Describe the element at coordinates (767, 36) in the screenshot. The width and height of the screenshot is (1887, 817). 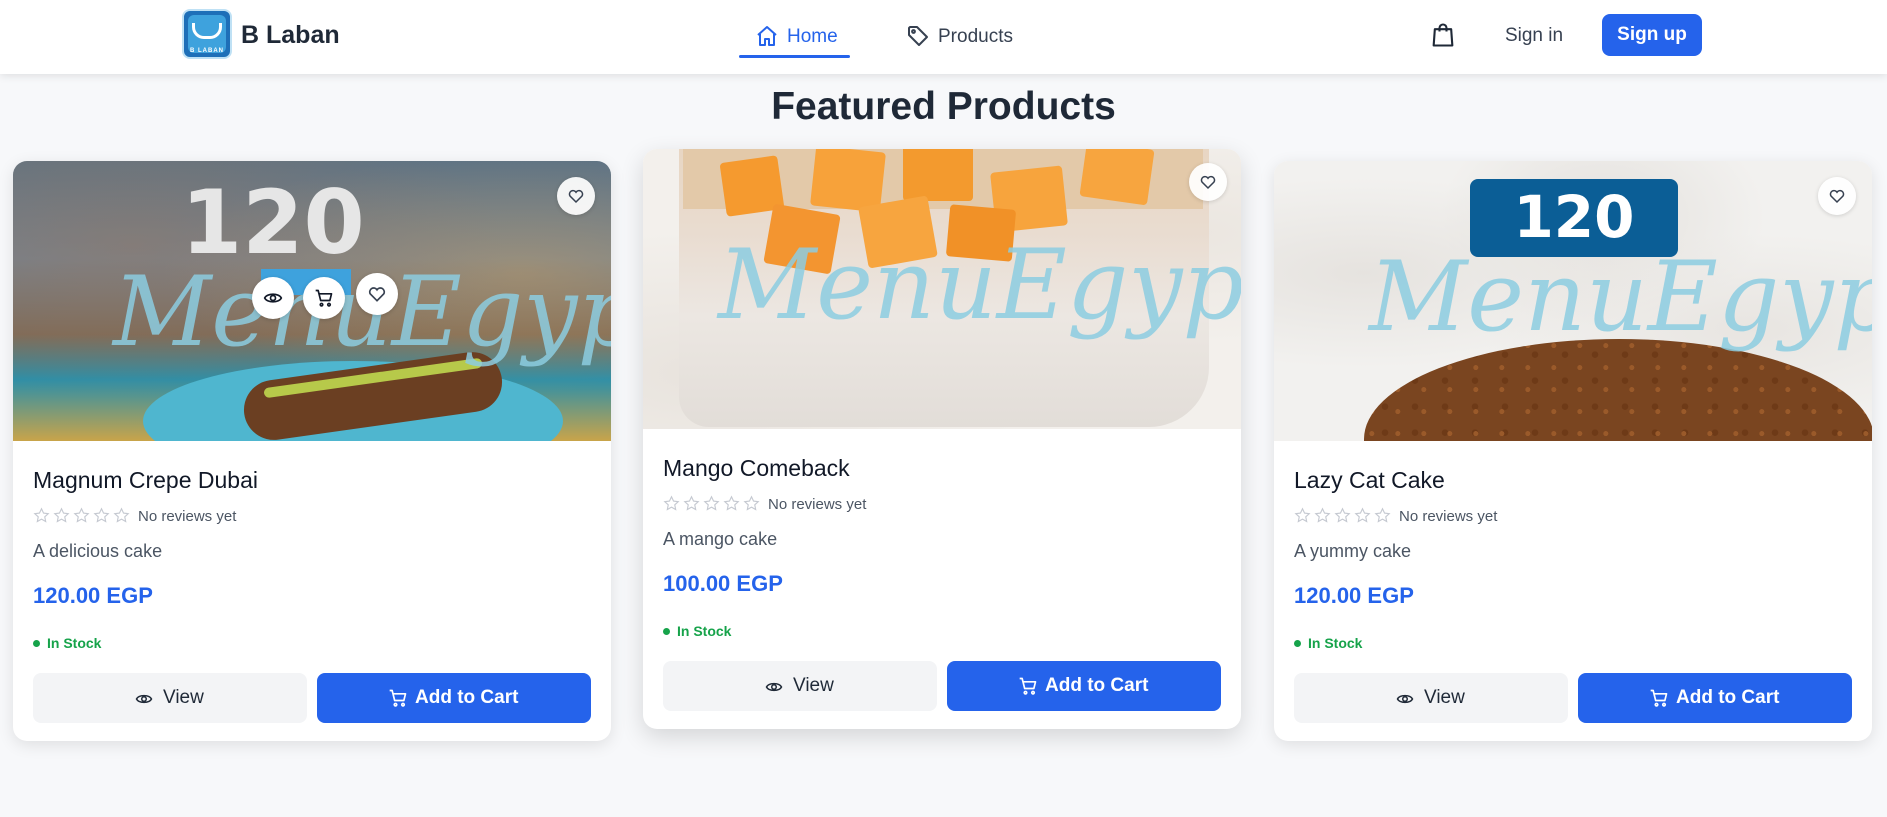
I see `home-icon` at that location.